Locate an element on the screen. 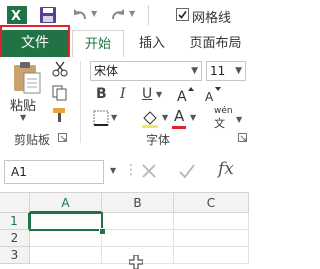  font-color-button: A is located at coordinates (179, 116).